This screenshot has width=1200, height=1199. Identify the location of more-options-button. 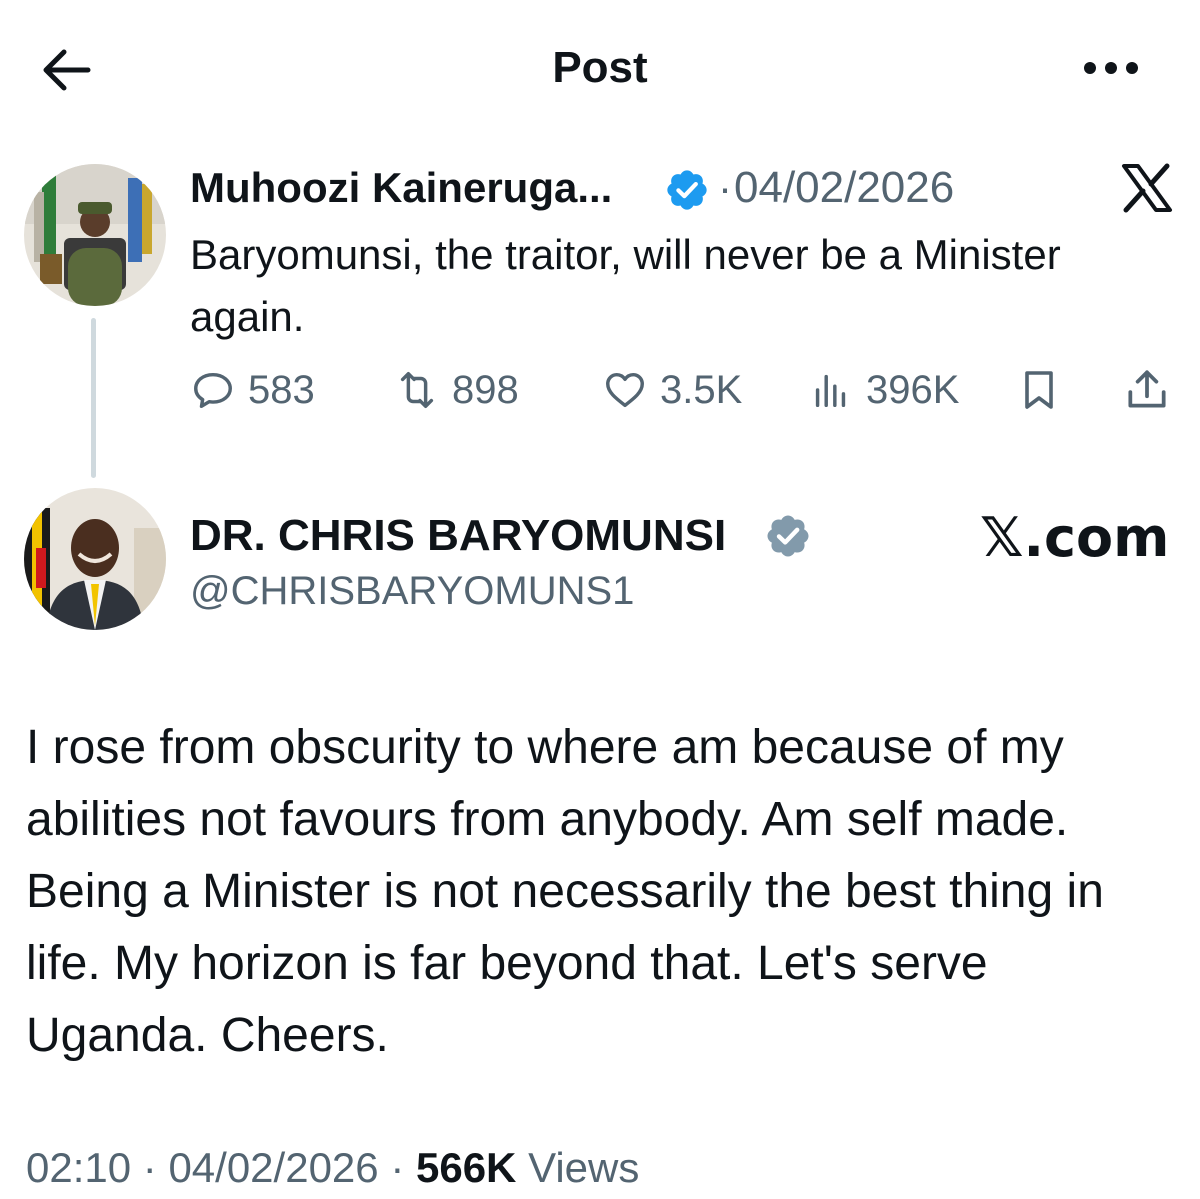
(1111, 68).